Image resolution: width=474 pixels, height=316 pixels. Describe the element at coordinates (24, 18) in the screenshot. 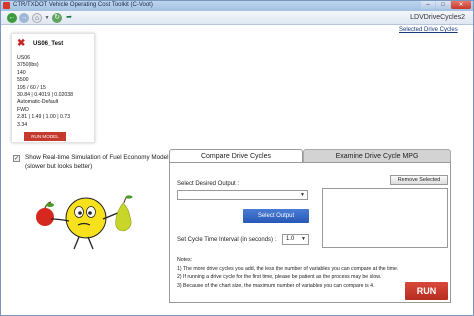

I see `forward-arrow-icon: →` at that location.